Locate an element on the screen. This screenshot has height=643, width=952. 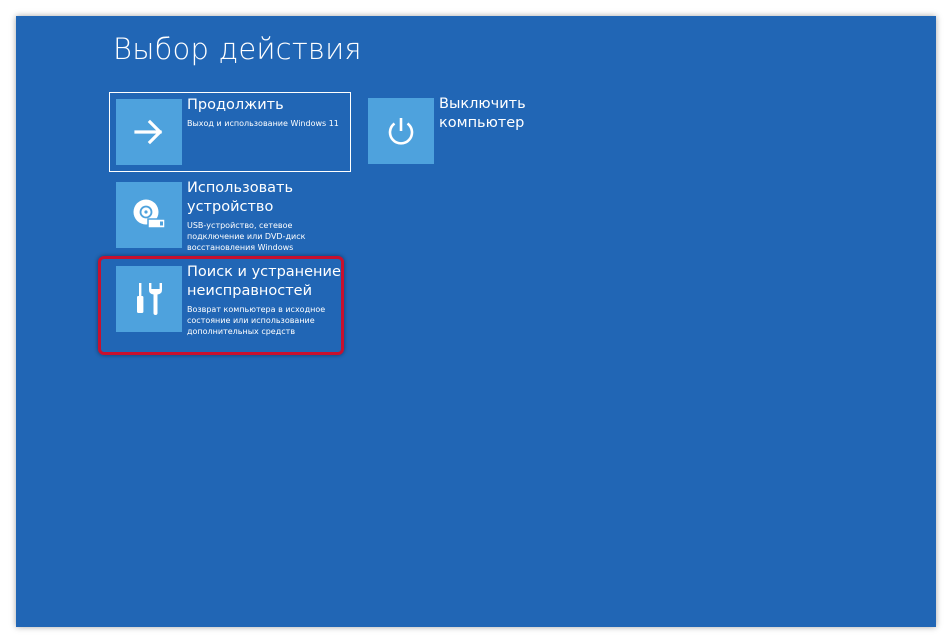
option-shutdown: Выключить компьютер is located at coordinates (462, 132).